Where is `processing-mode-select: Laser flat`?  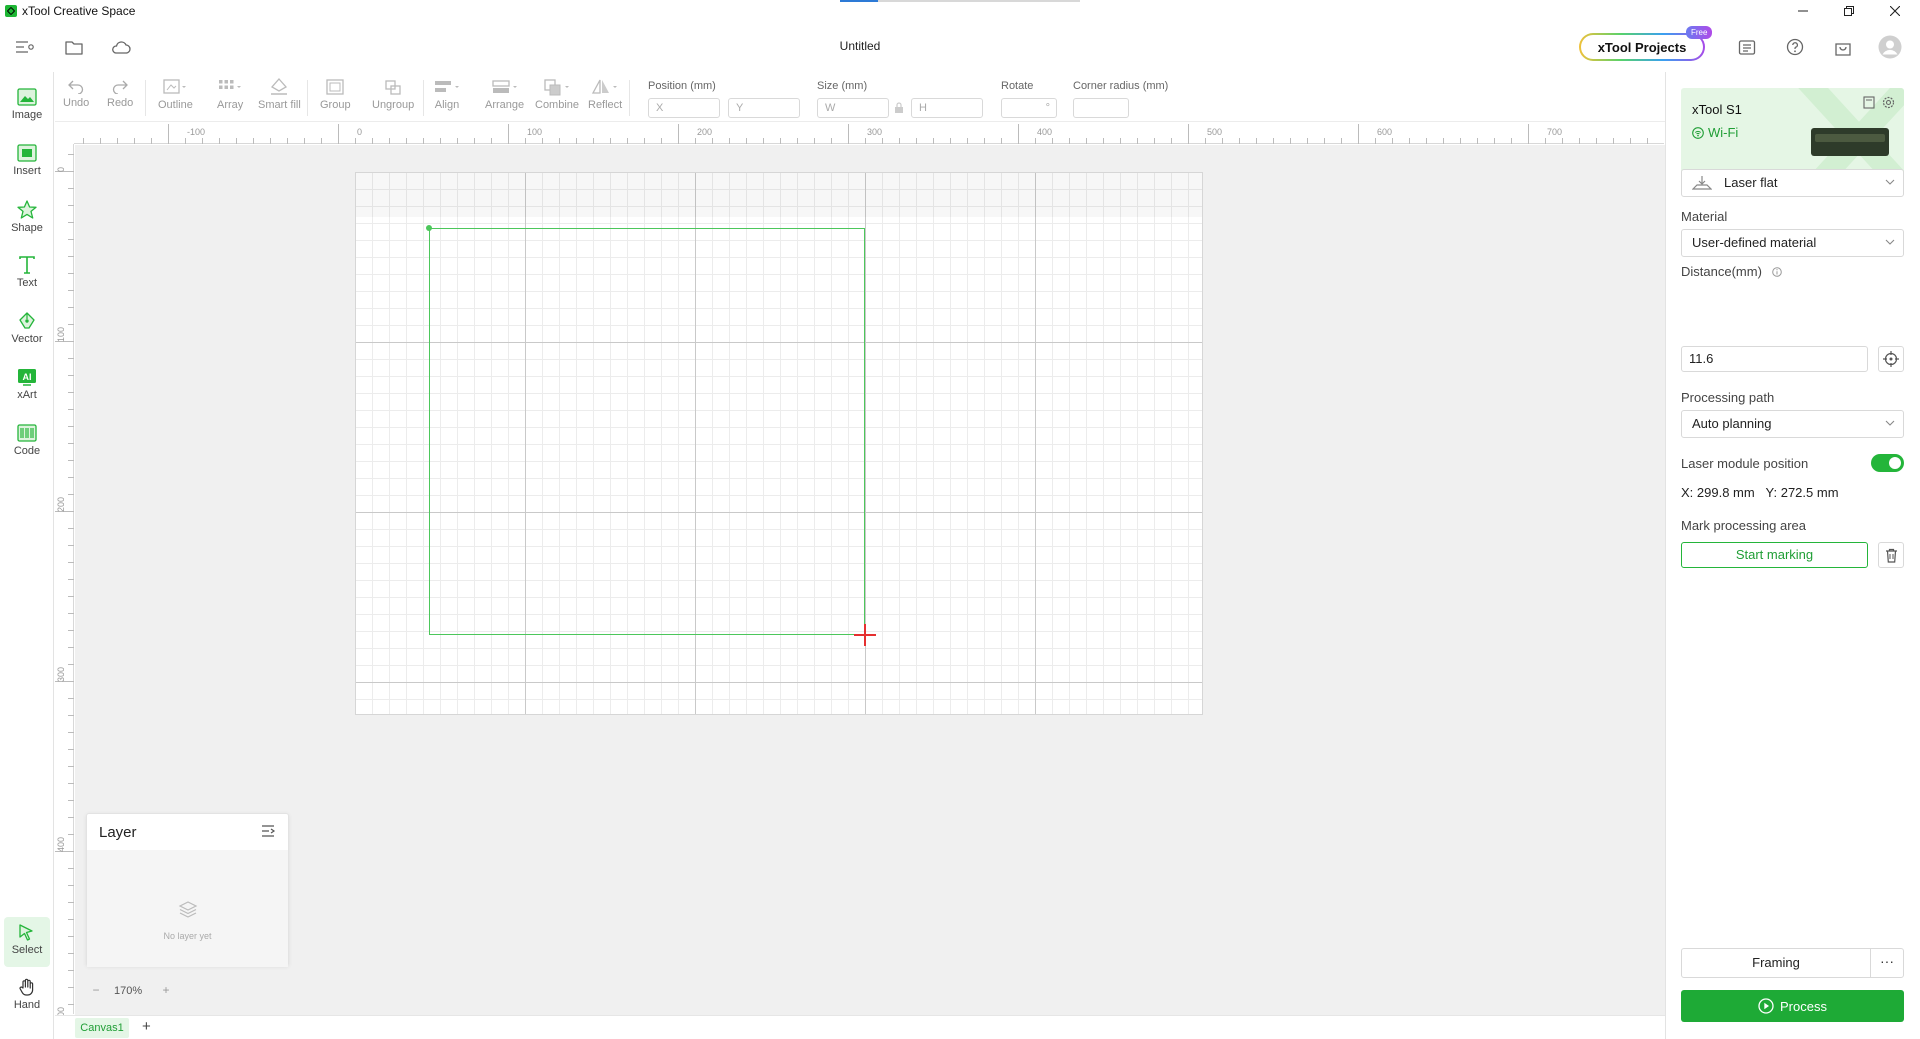
processing-mode-select: Laser flat is located at coordinates (1792, 183).